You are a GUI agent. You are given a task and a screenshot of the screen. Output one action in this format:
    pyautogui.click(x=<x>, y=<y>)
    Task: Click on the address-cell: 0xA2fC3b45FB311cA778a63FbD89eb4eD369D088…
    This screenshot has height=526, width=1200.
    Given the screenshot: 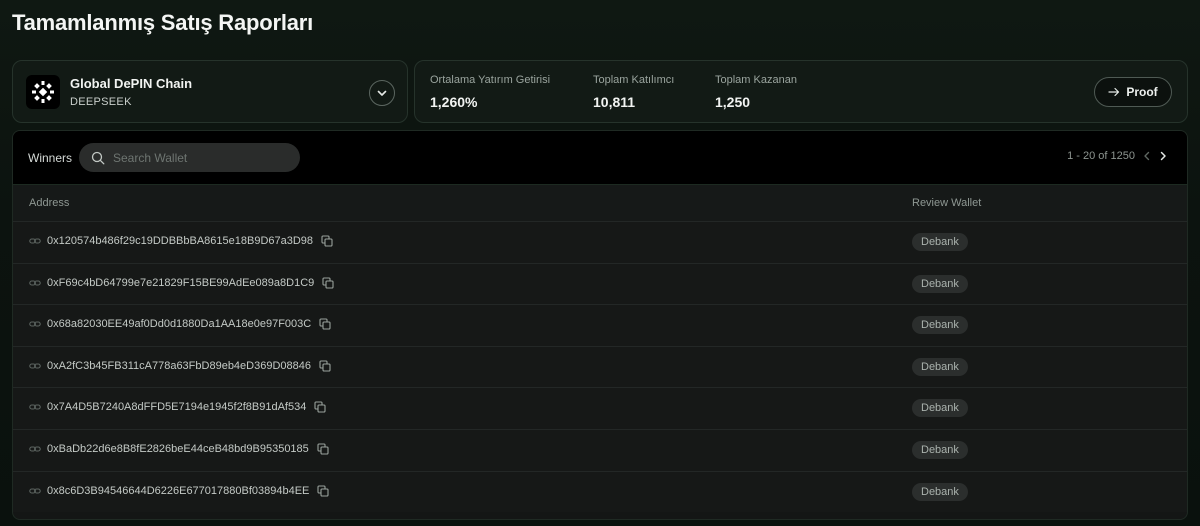 What is the action you would take?
    pyautogui.click(x=180, y=366)
    